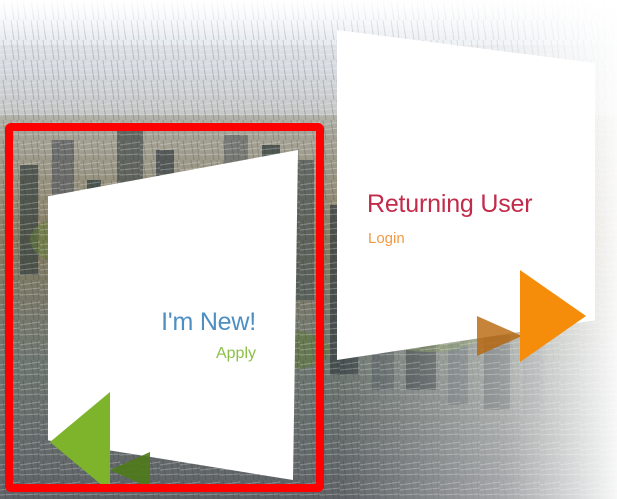 The image size is (617, 499). What do you see at coordinates (172, 354) in the screenshot?
I see `apply-link: Apply` at bounding box center [172, 354].